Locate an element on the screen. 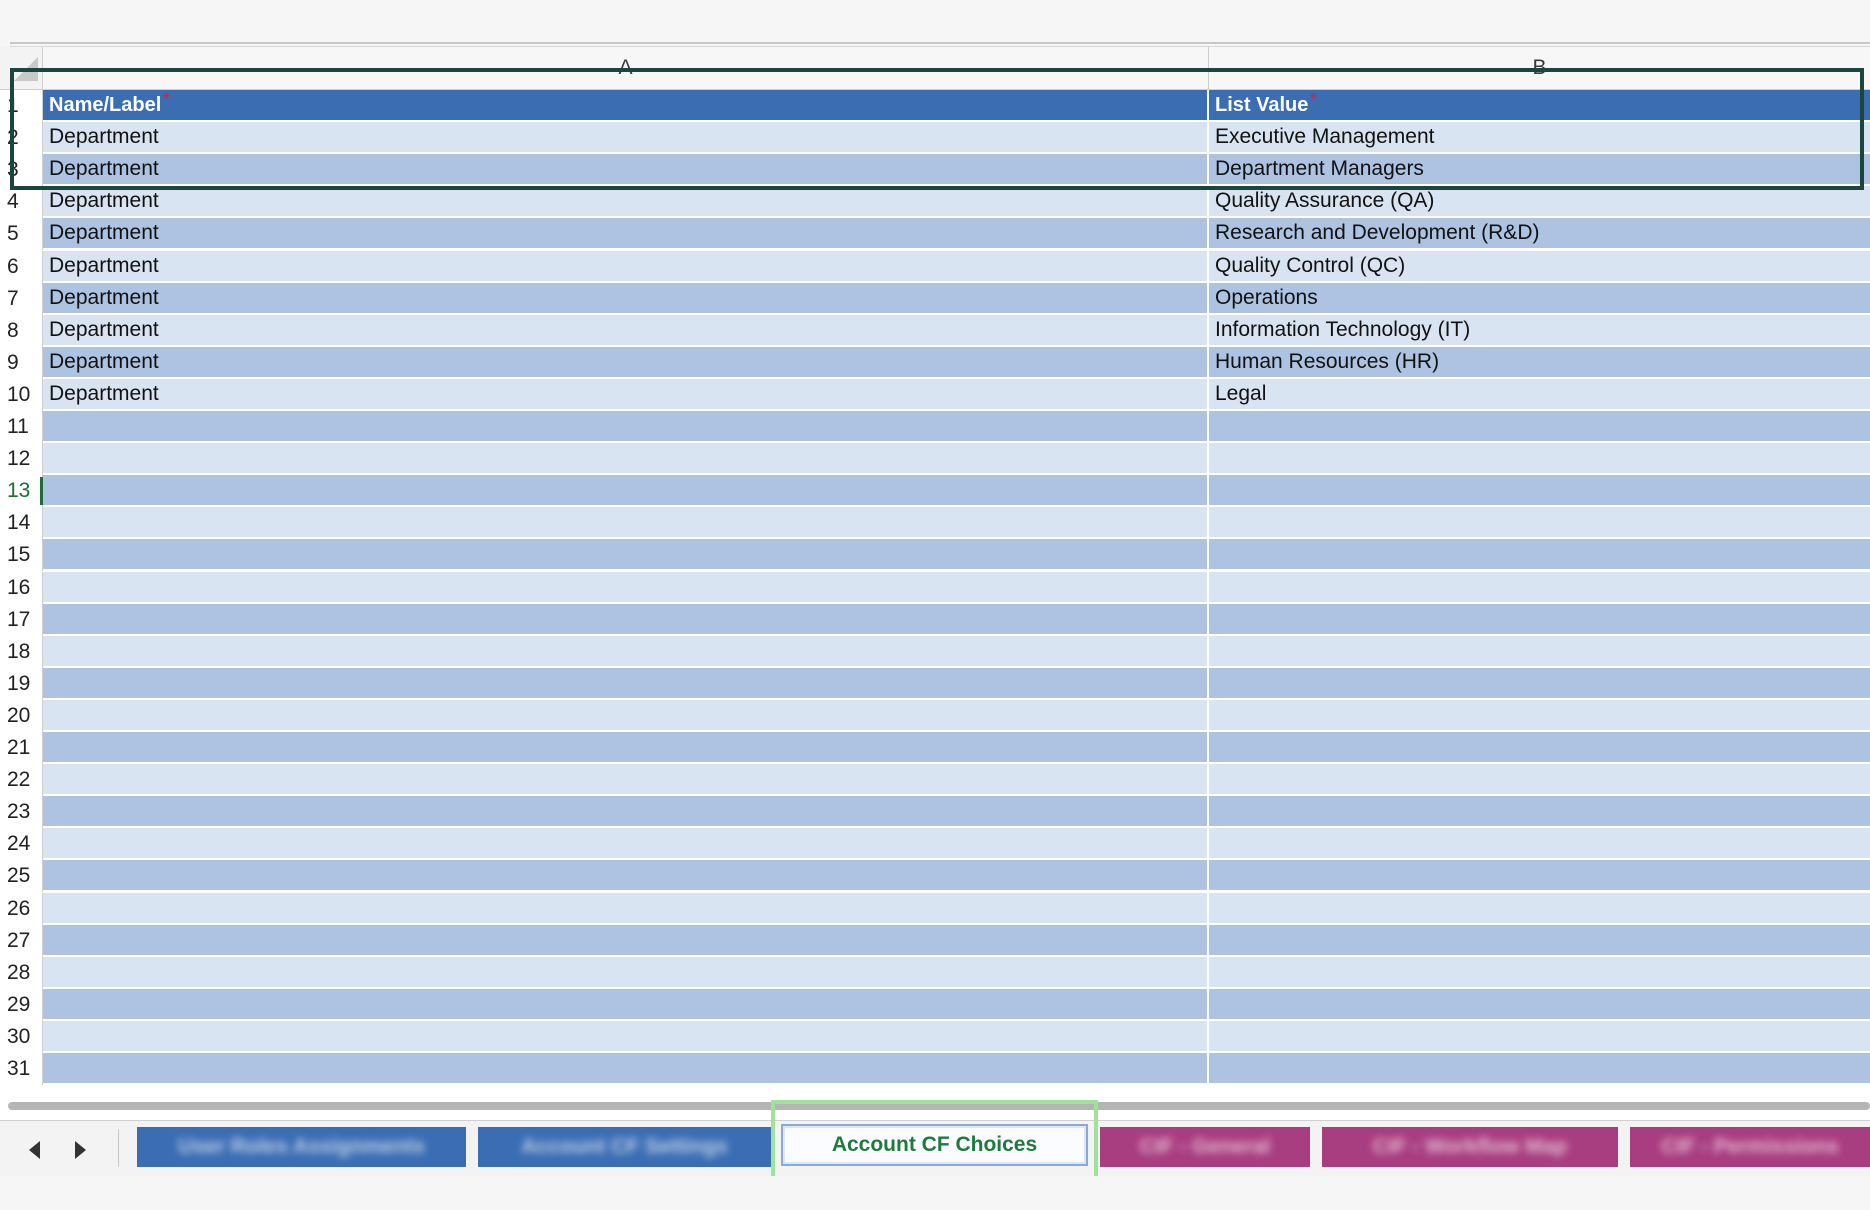  row-header: 31 is located at coordinates (21, 1069).